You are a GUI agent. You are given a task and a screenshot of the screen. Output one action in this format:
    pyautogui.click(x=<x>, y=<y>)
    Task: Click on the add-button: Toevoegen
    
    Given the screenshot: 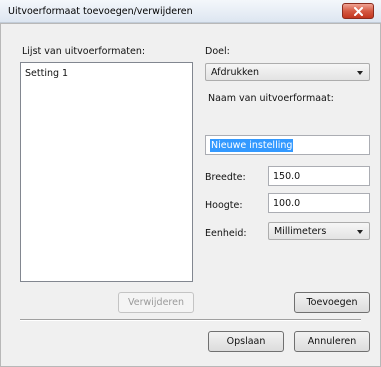 What is the action you would take?
    pyautogui.click(x=332, y=302)
    